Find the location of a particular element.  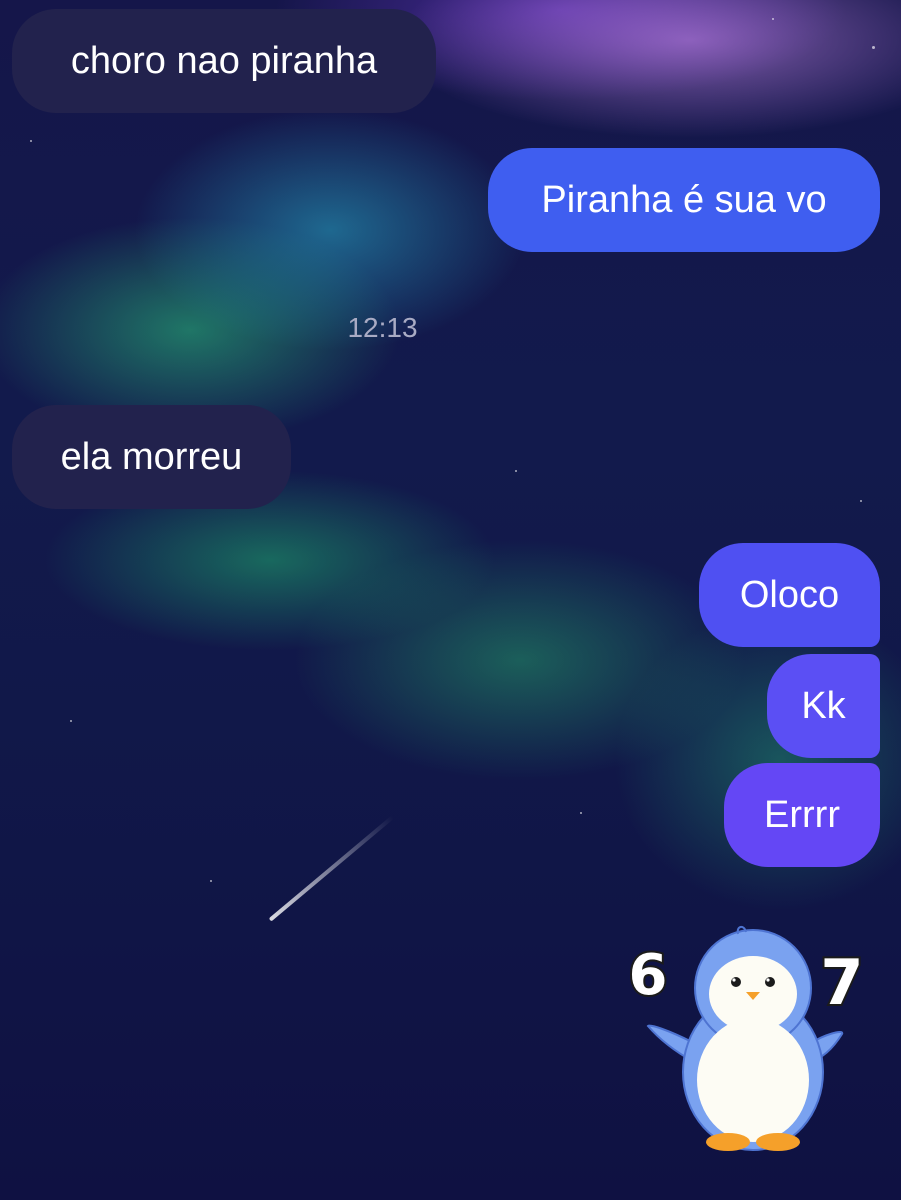

message-bubble-outgoing: Kk is located at coordinates (823, 706).